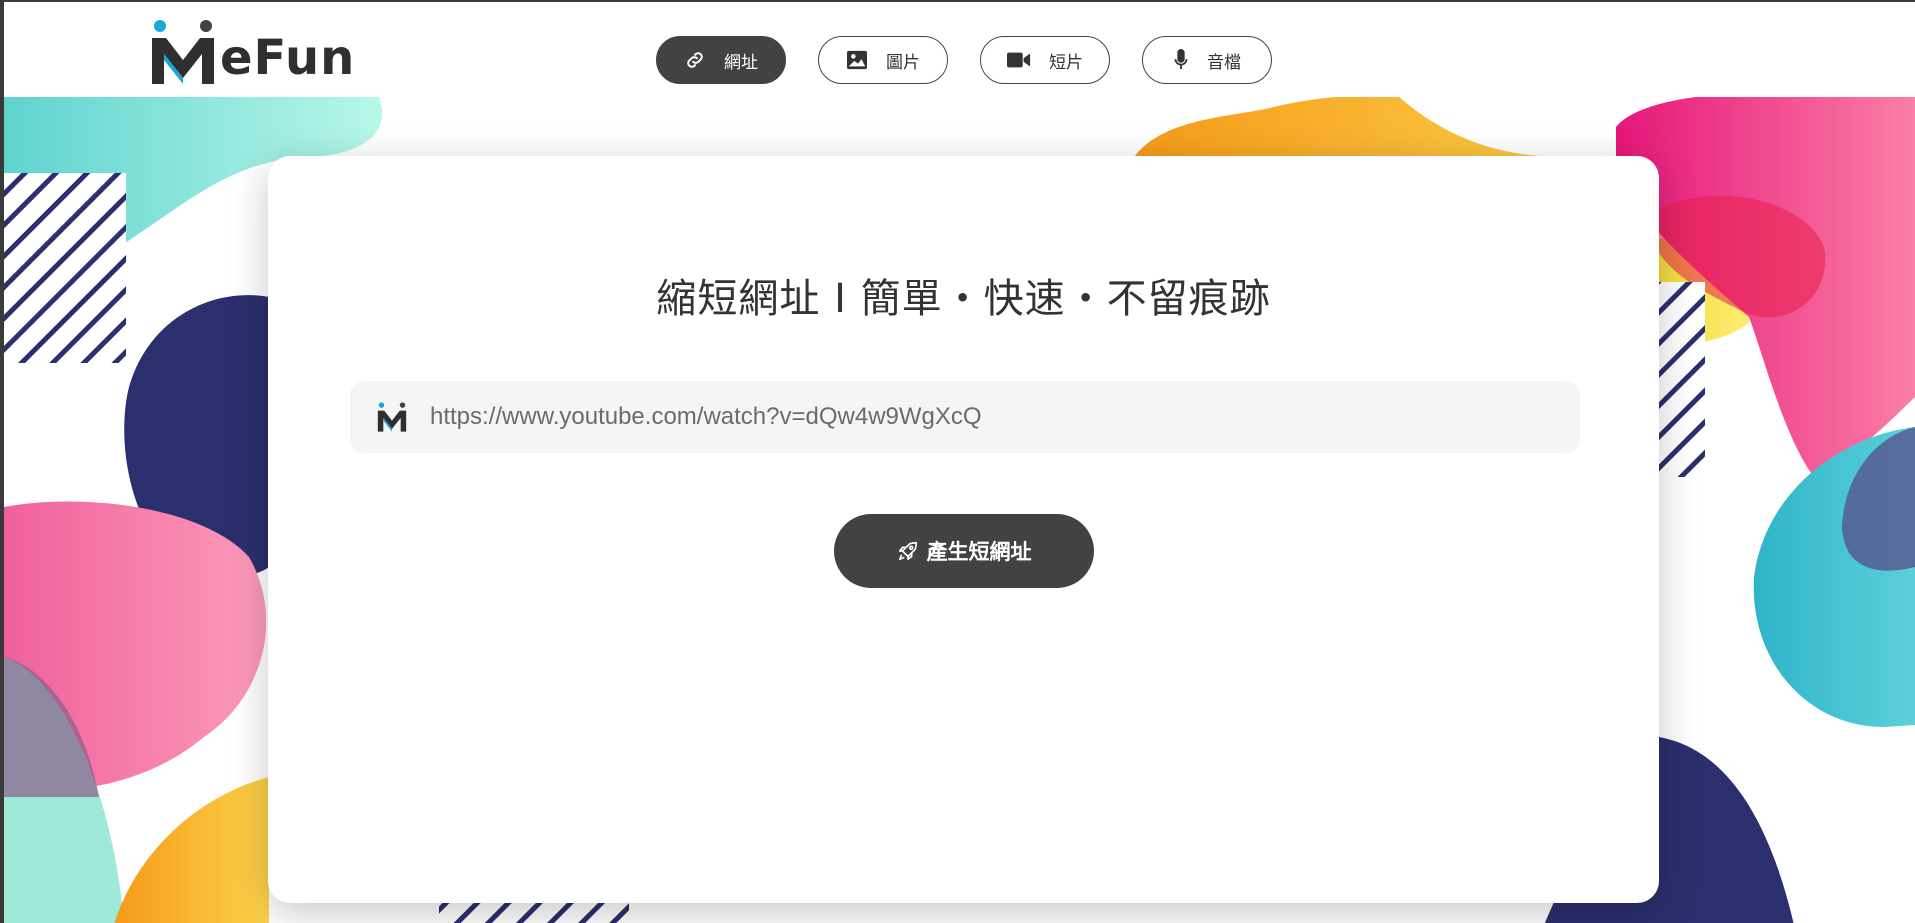  I want to click on top-header: eFun 網址 圖片 短片 音檔, so click(959, 49).